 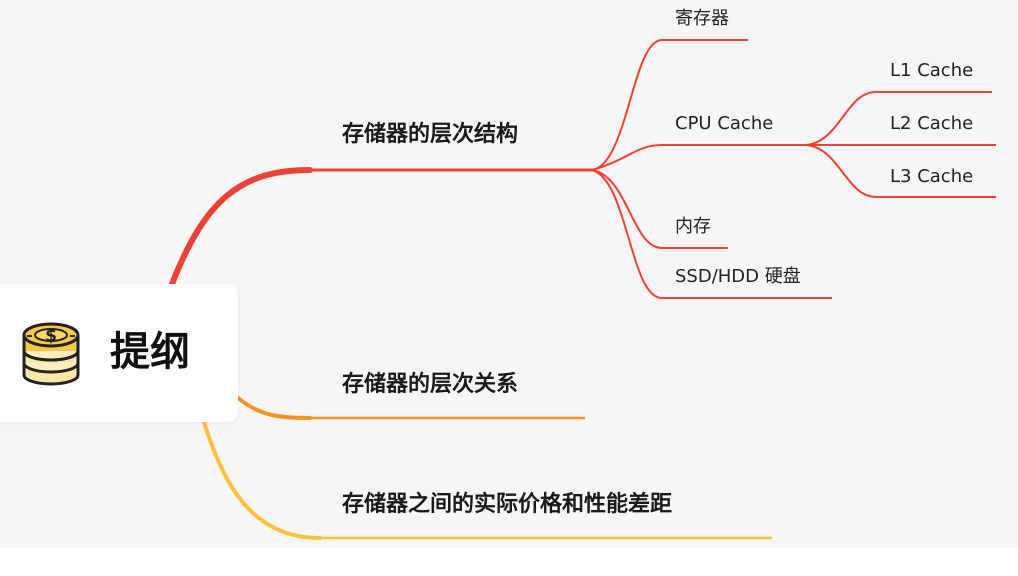 What do you see at coordinates (51, 354) in the screenshot?
I see `coin-stack-icon: $` at bounding box center [51, 354].